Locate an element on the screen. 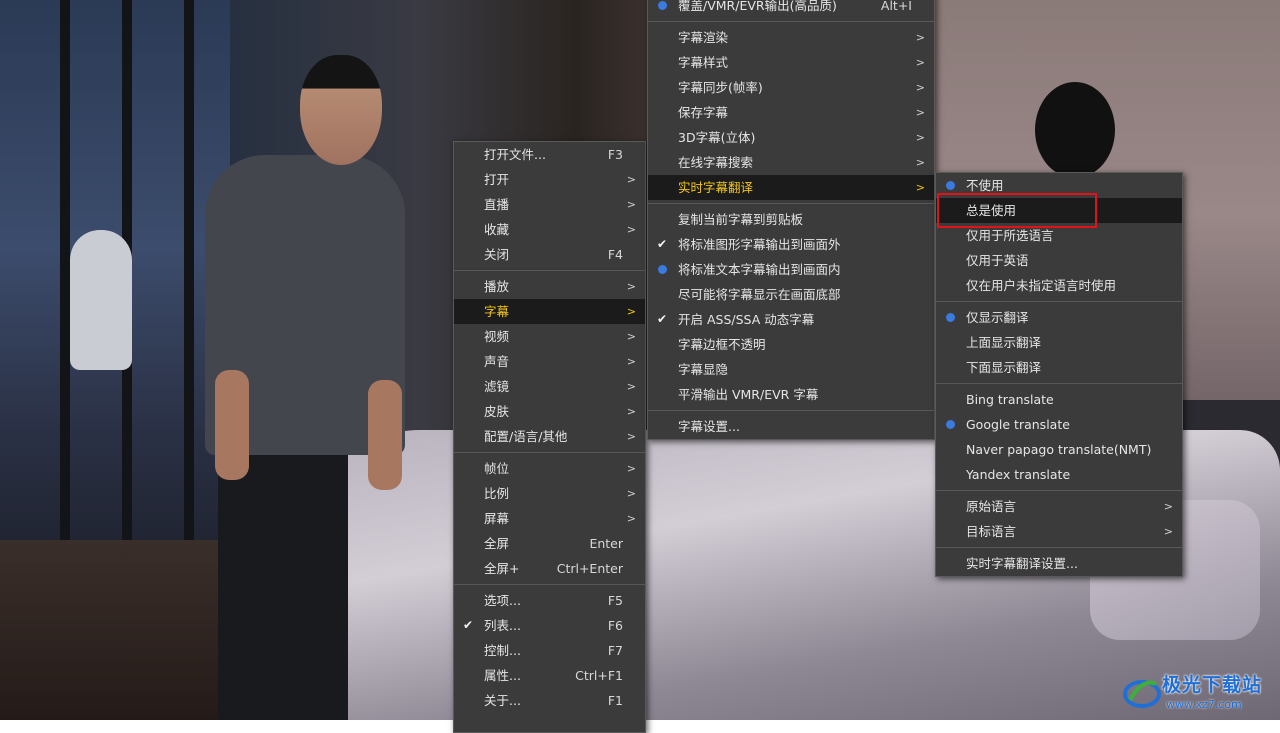  menu-item-label: 字幕 is located at coordinates (497, 311).